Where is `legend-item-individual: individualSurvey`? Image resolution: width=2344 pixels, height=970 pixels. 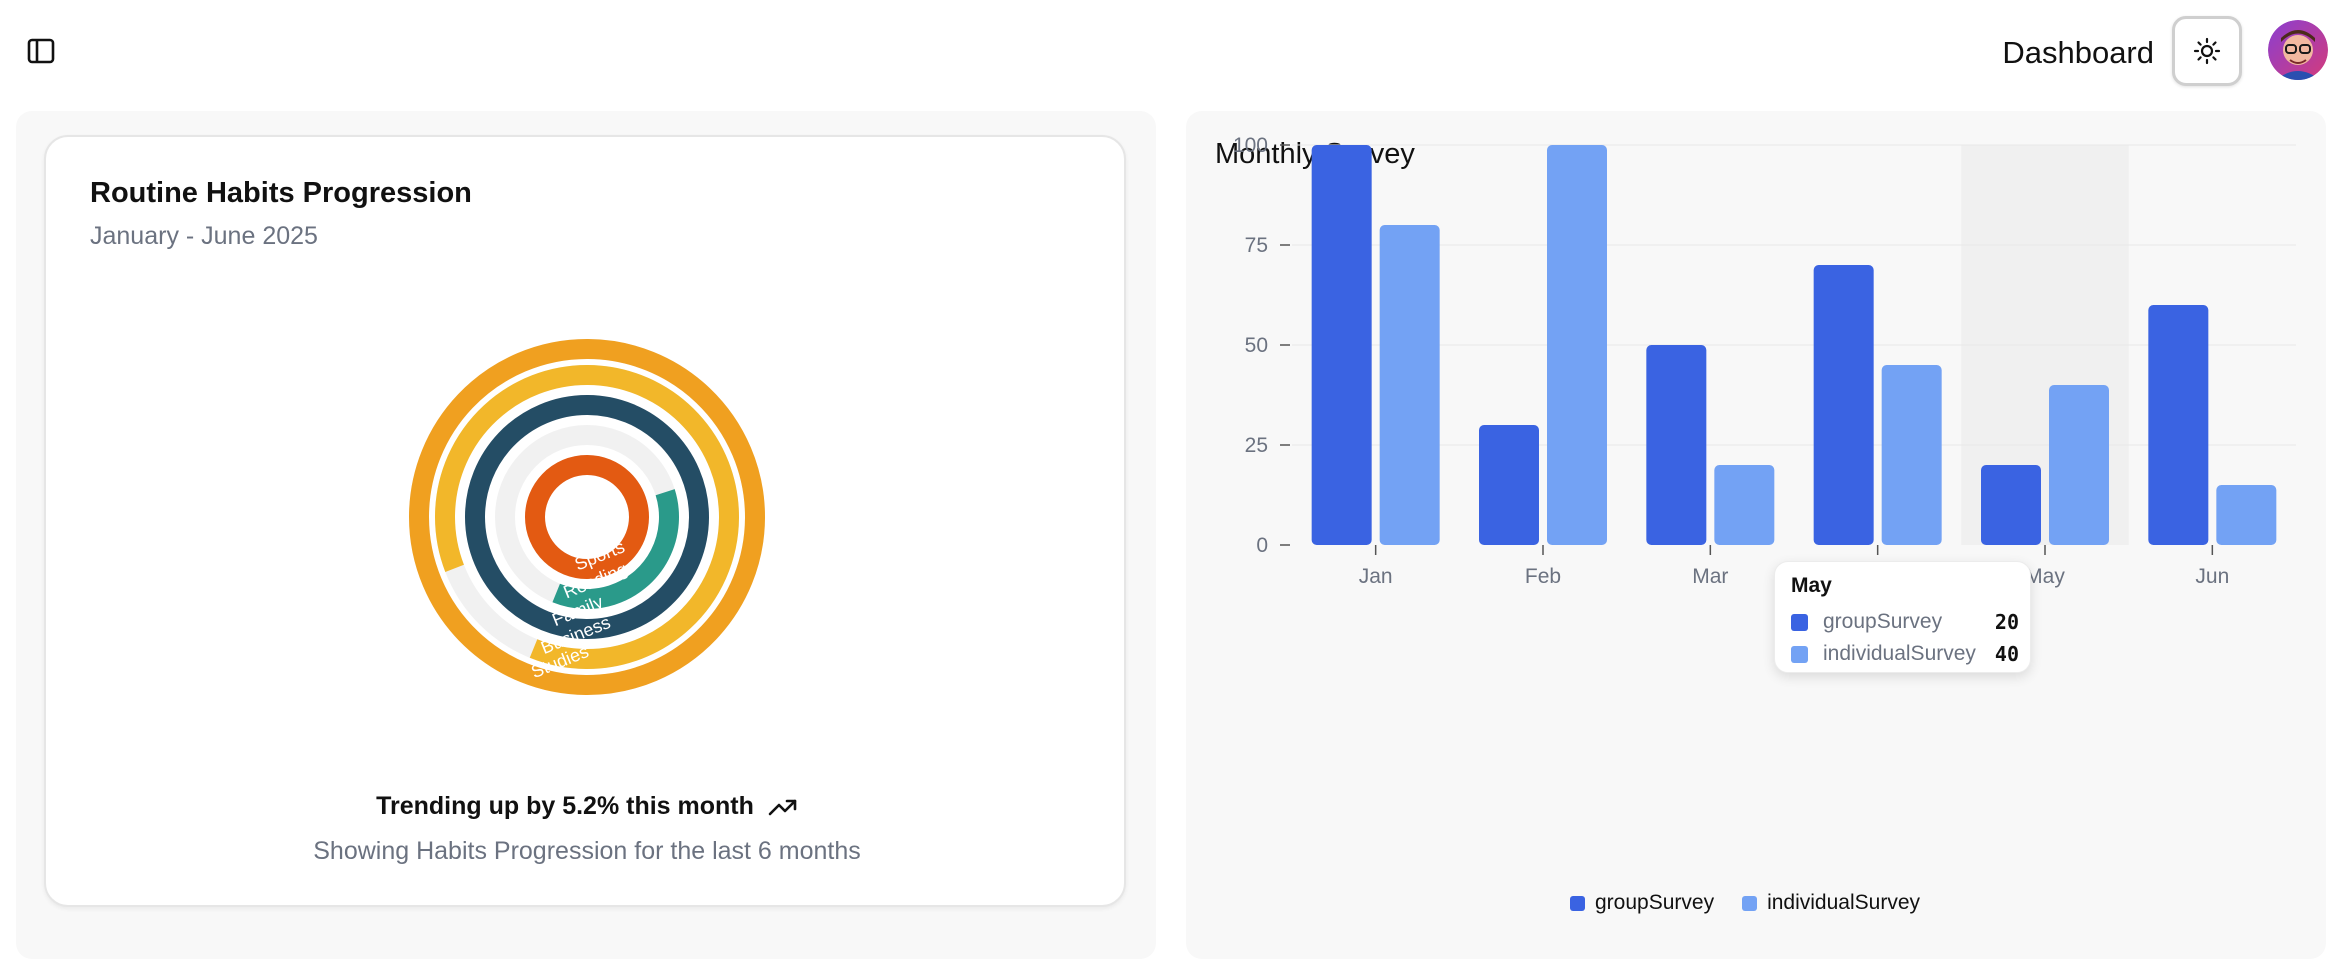
legend-item-individual: individualSurvey is located at coordinates (1831, 903).